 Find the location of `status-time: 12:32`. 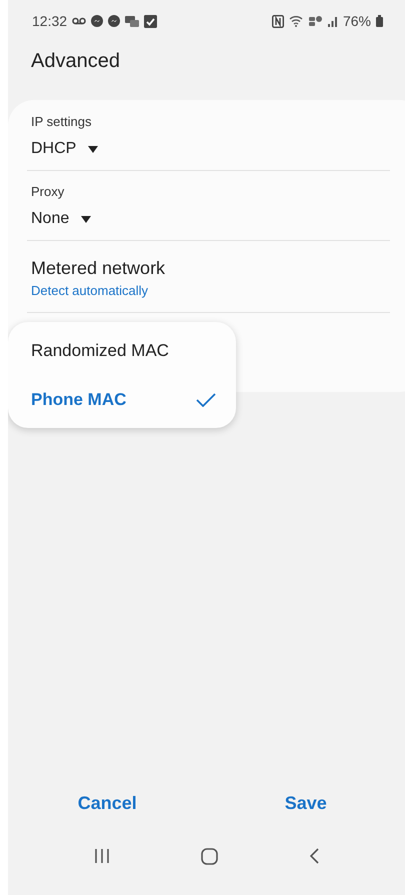

status-time: 12:32 is located at coordinates (50, 21).